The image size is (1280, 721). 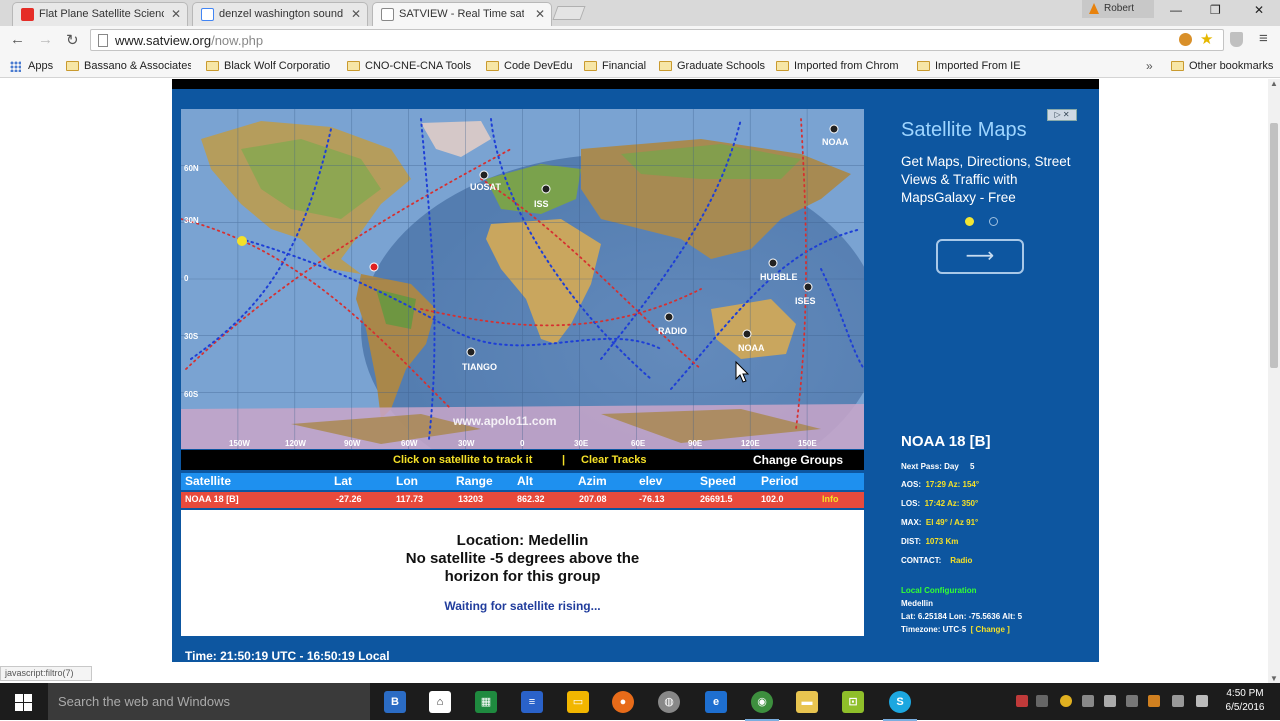 What do you see at coordinates (1022, 701) in the screenshot?
I see `tray-icon-red` at bounding box center [1022, 701].